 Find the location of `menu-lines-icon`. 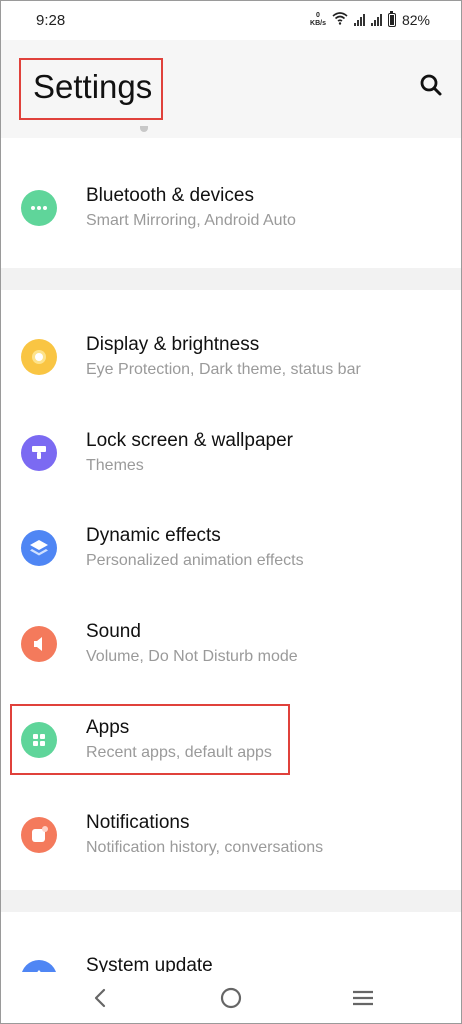

menu-lines-icon is located at coordinates (363, 998).